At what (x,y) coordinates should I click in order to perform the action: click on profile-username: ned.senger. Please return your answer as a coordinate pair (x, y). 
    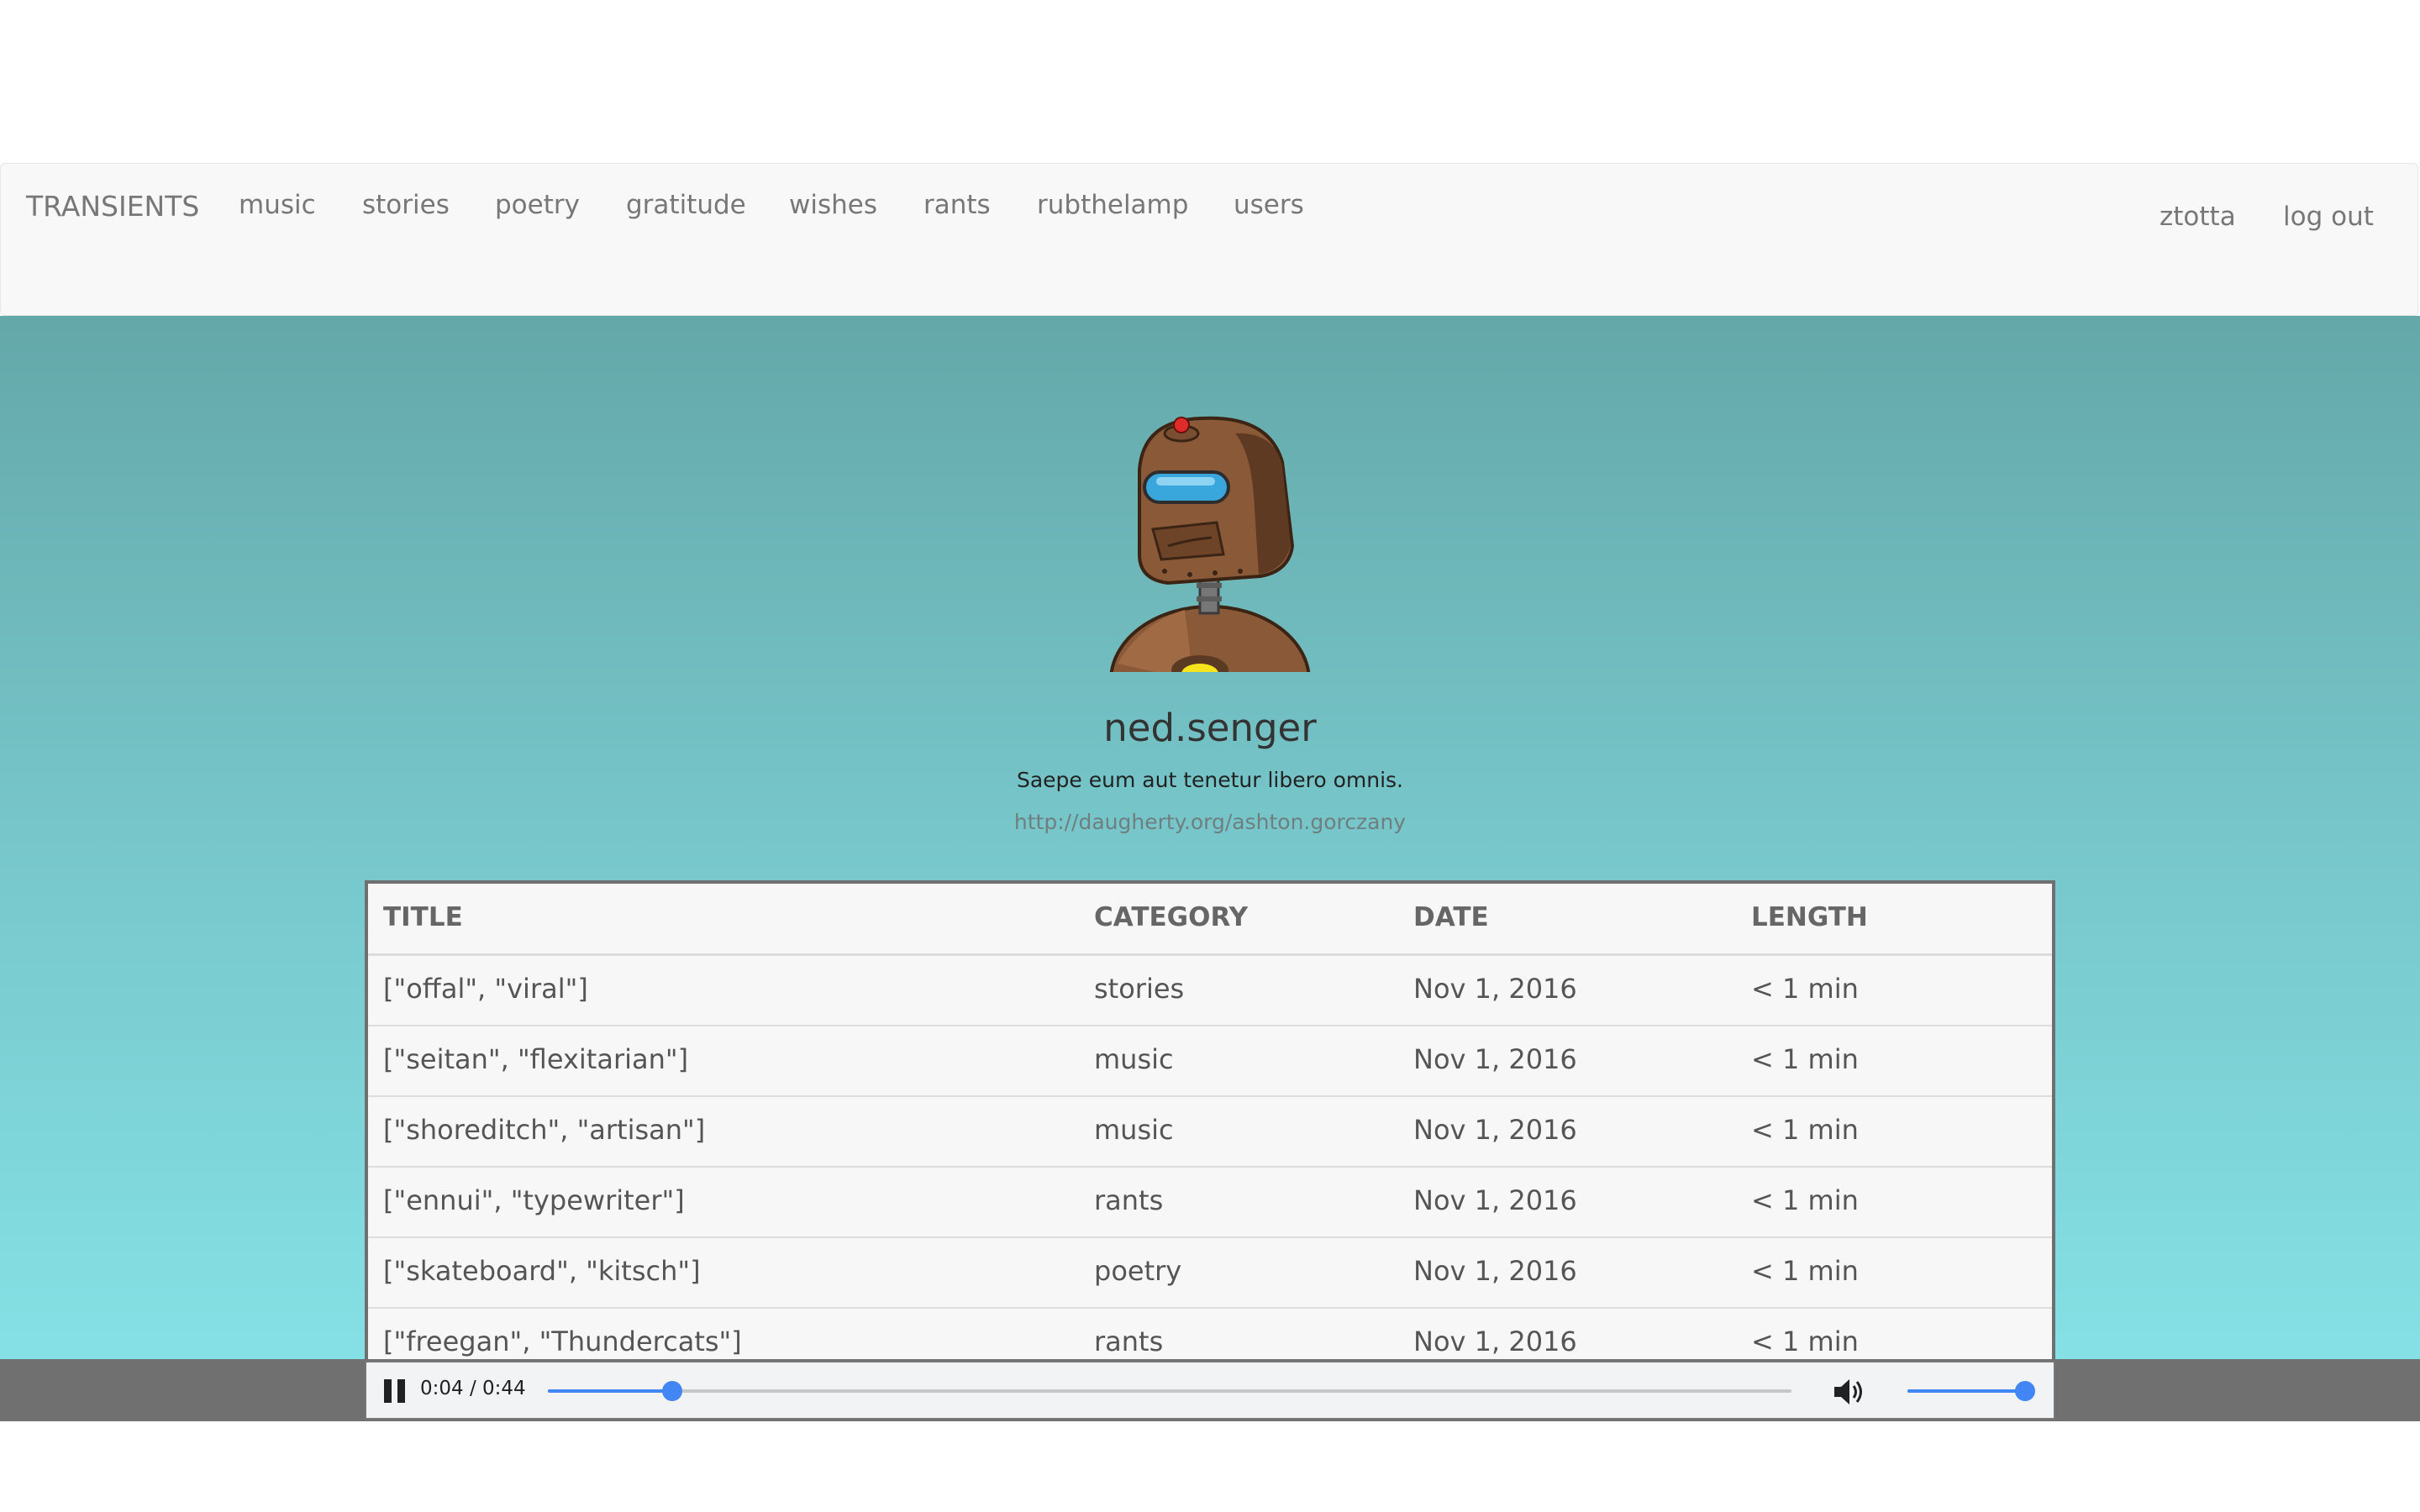
    Looking at the image, I should click on (1210, 728).